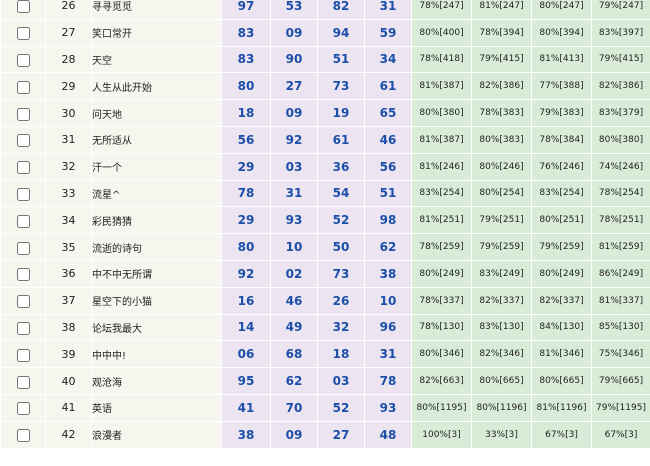 Image resolution: width=650 pixels, height=466 pixels. What do you see at coordinates (388, 32) in the screenshot?
I see `predicted-number: 59` at bounding box center [388, 32].